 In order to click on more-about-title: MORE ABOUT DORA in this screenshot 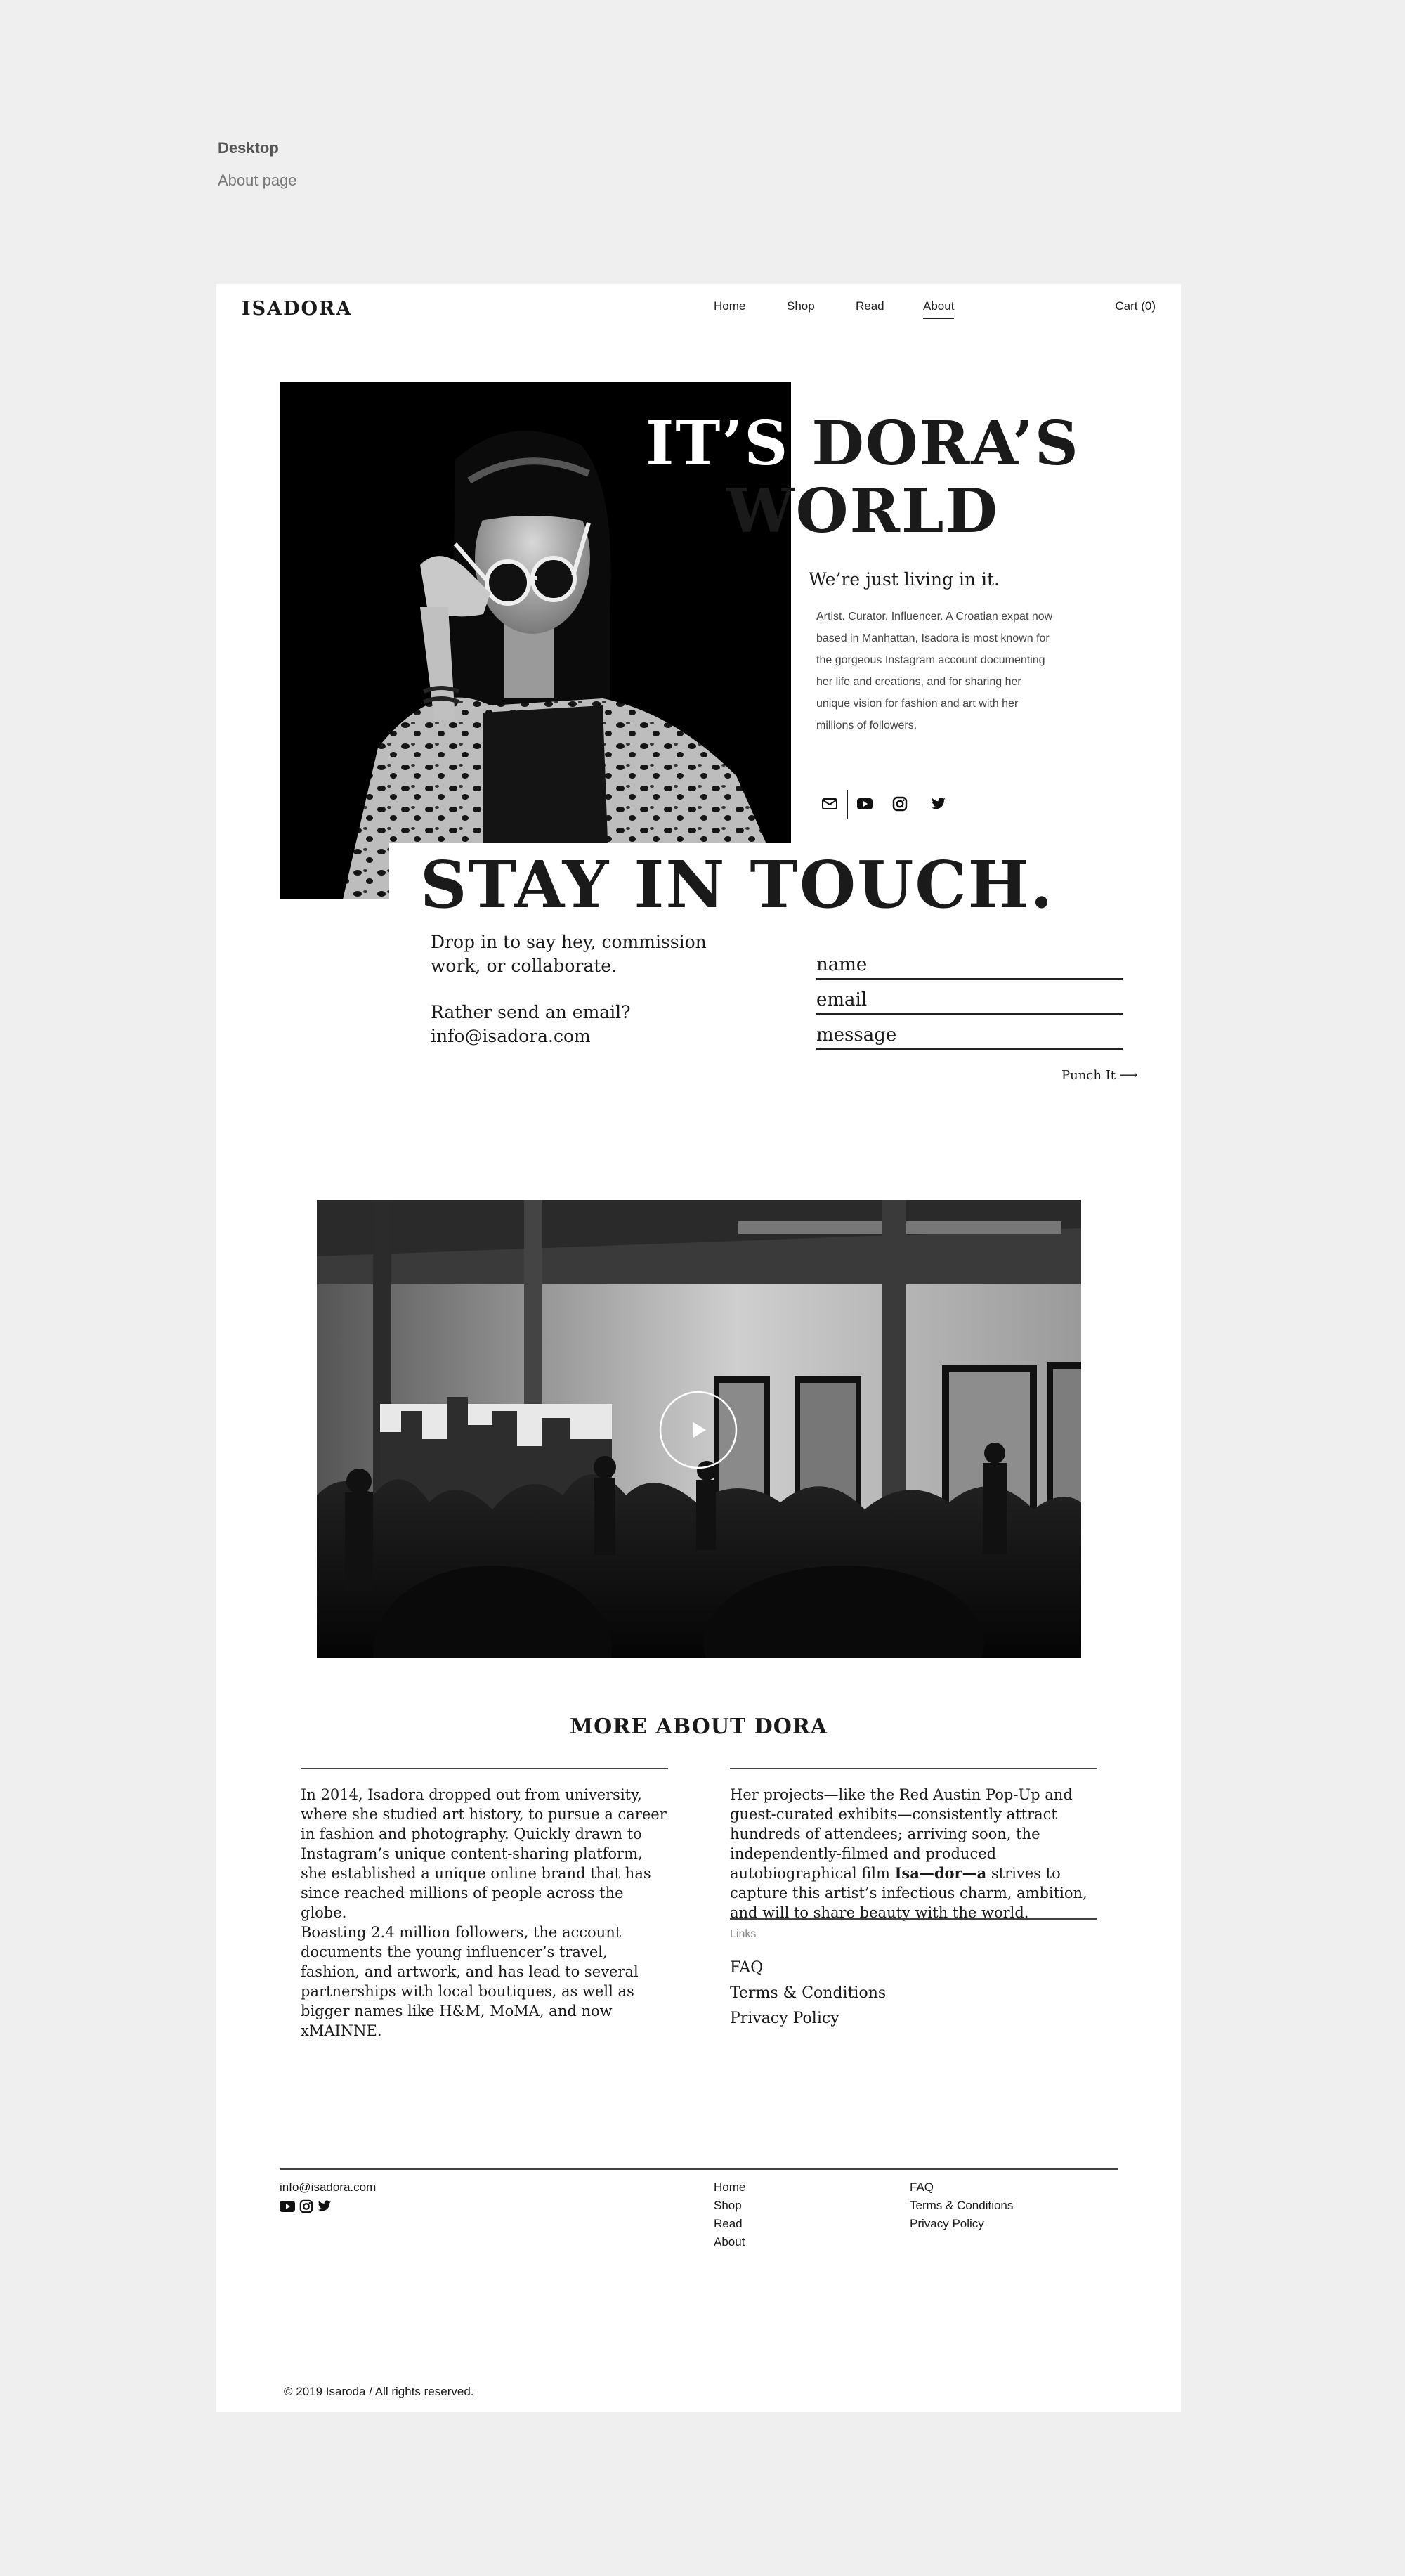, I will do `click(698, 1727)`.